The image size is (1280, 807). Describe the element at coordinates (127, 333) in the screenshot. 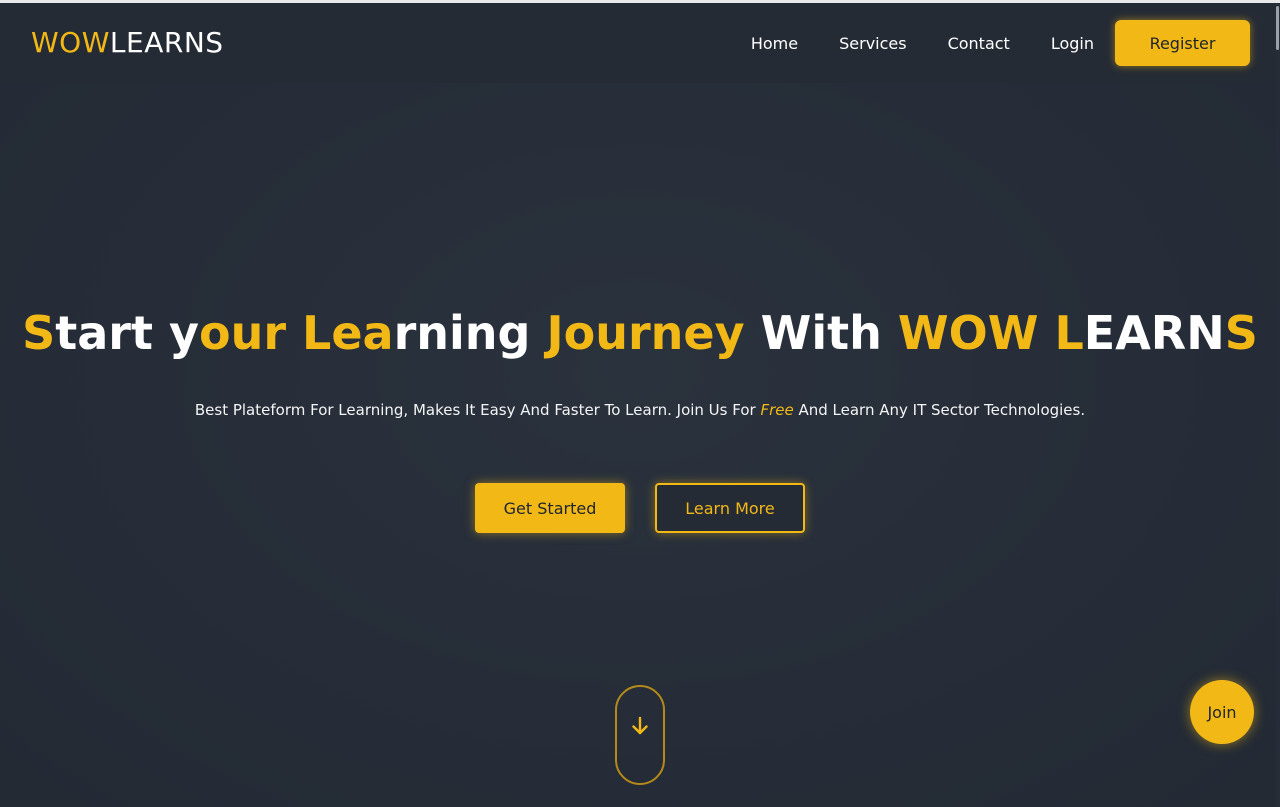

I see `headline-segment: tart y` at that location.